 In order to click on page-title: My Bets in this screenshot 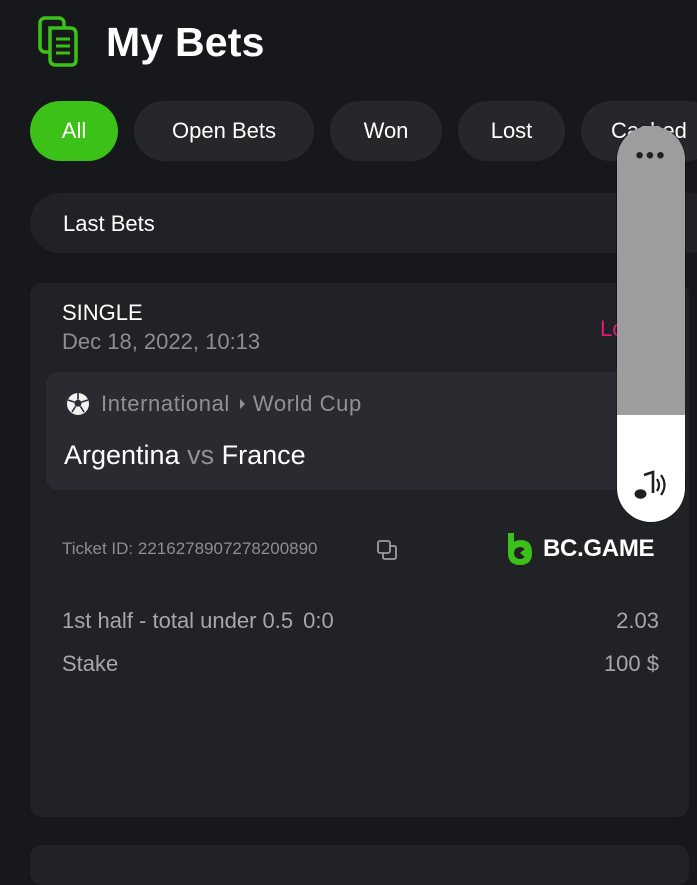, I will do `click(185, 41)`.